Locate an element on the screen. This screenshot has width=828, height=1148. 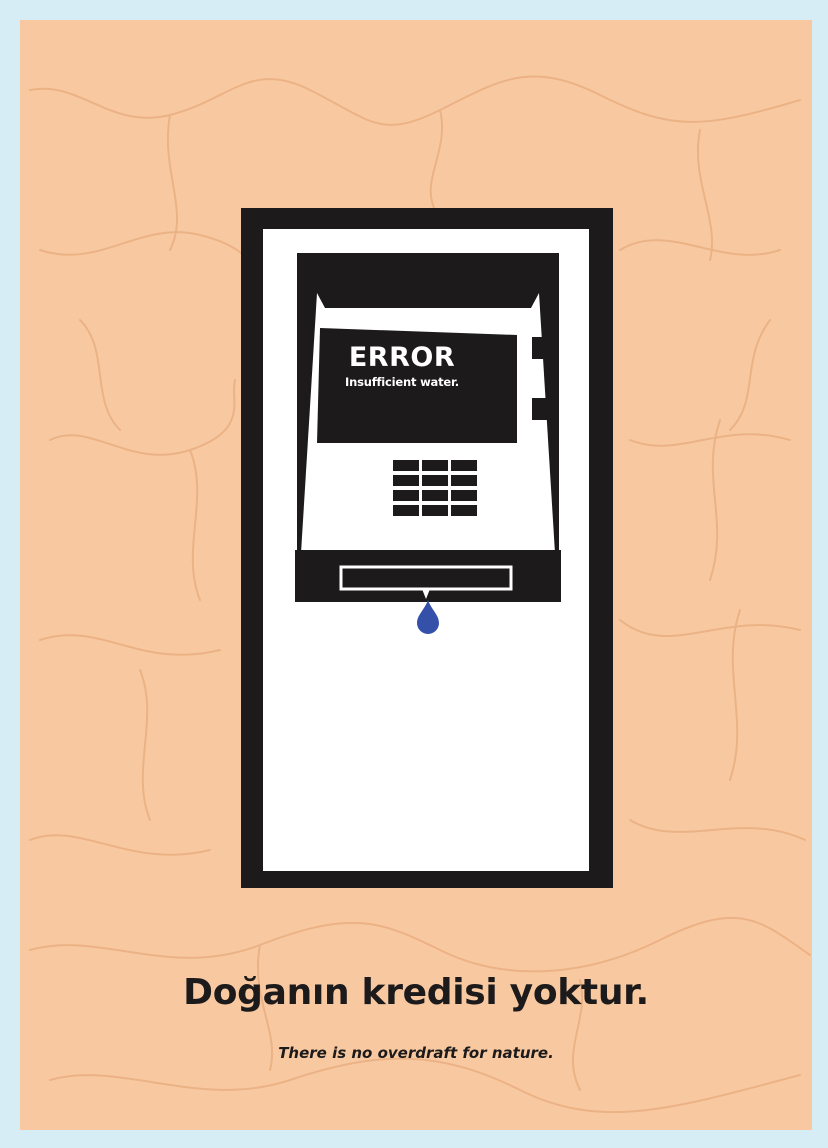
water-drop-icon is located at coordinates (428, 617).